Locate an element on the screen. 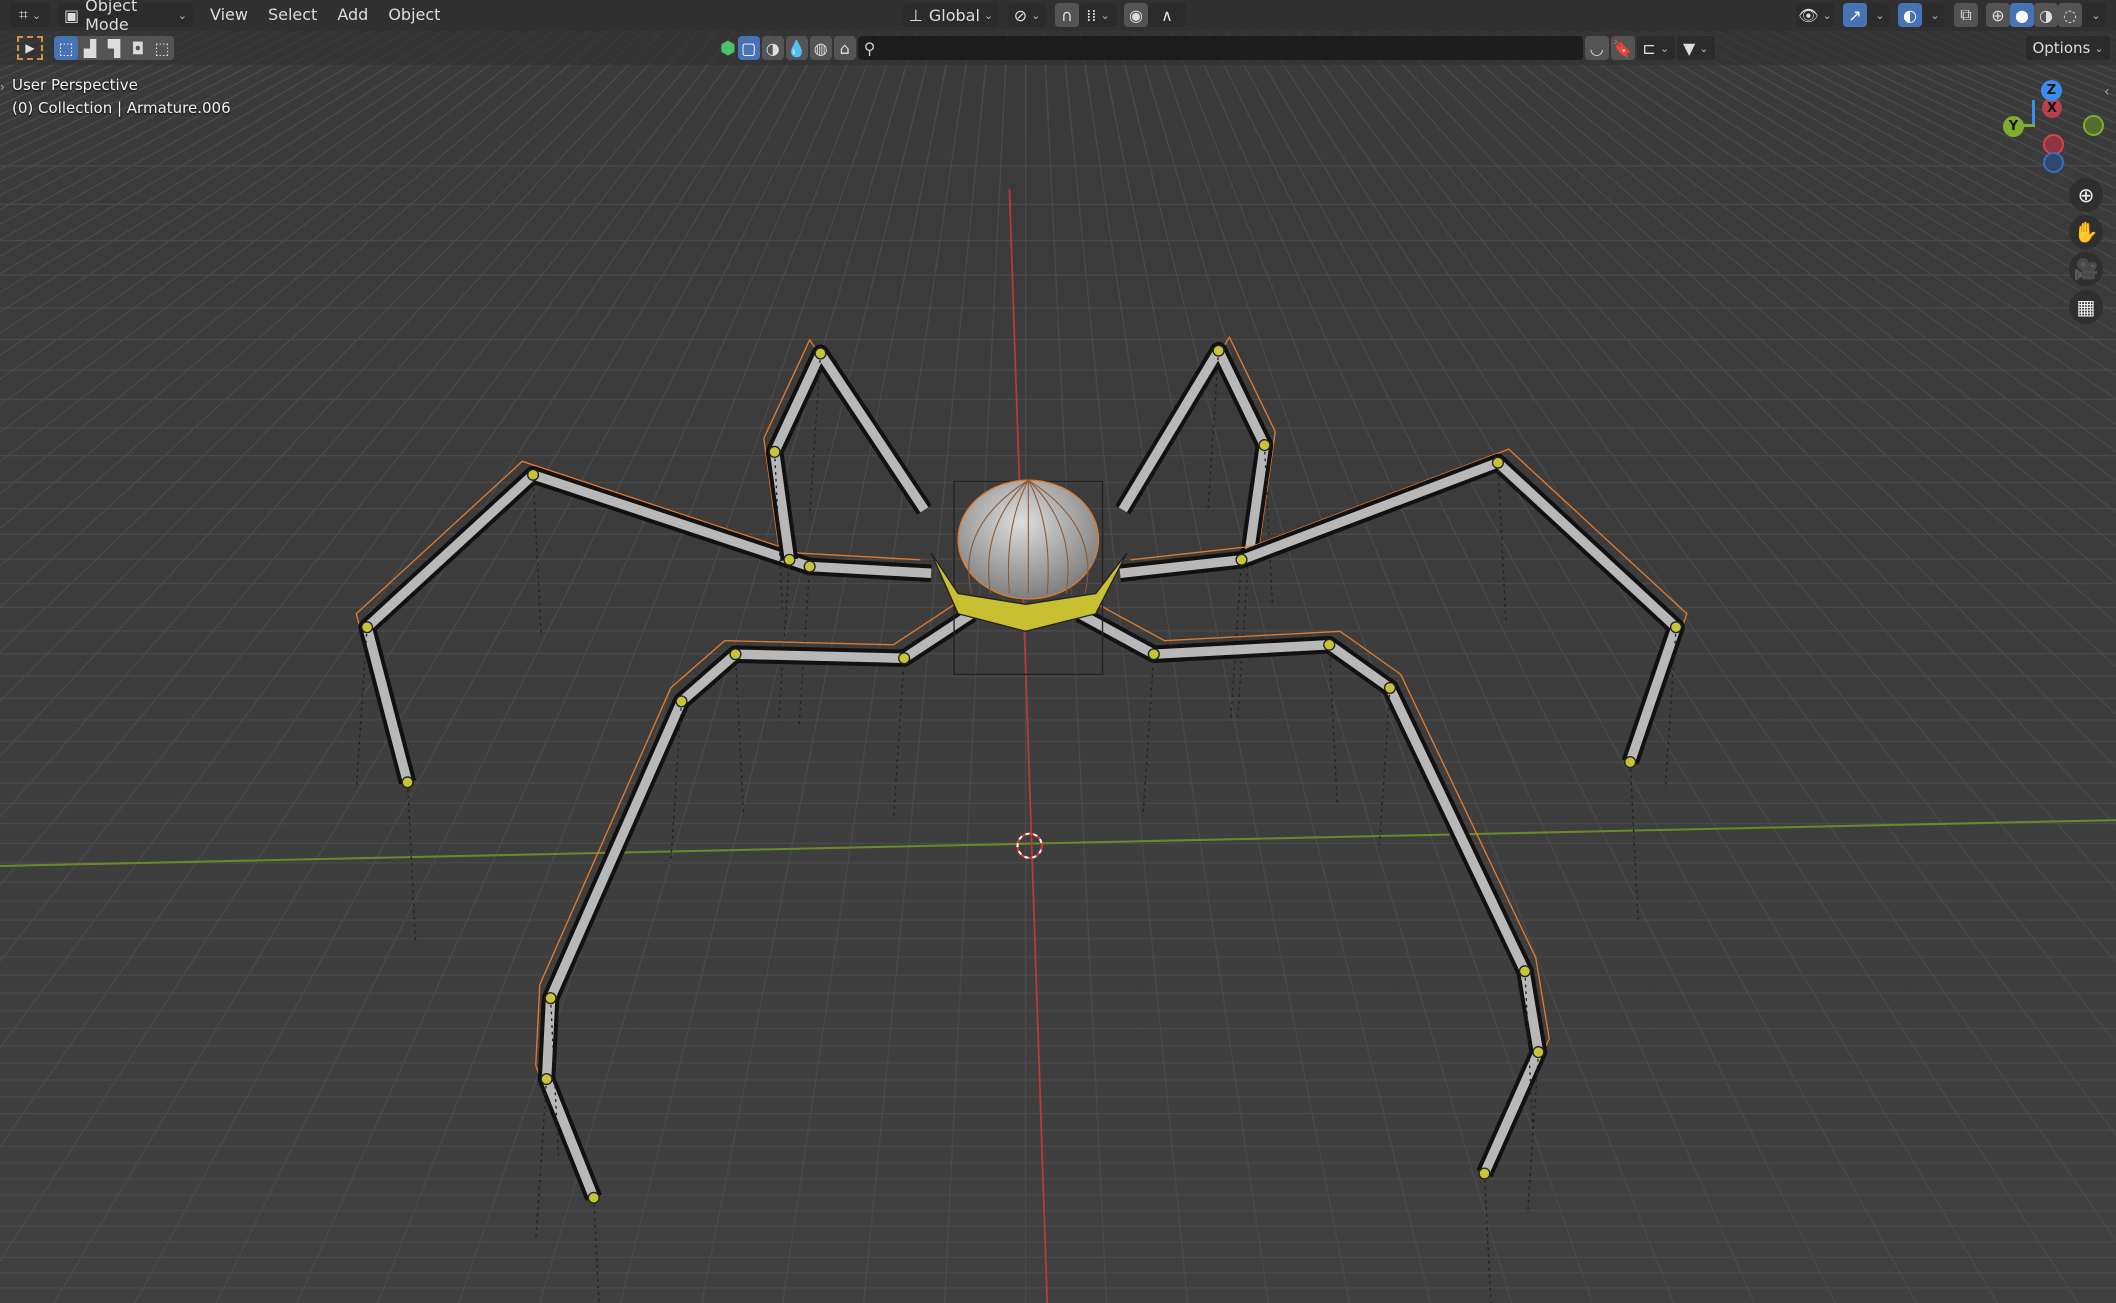  gizmo-toggle: ↗ is located at coordinates (1855, 15).